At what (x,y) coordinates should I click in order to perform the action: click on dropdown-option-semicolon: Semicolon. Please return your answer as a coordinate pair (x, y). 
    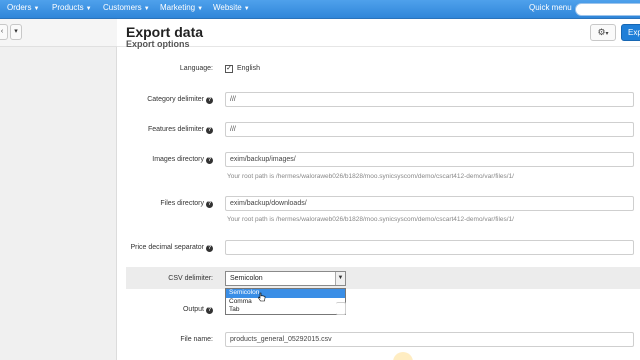
    Looking at the image, I should click on (285, 293).